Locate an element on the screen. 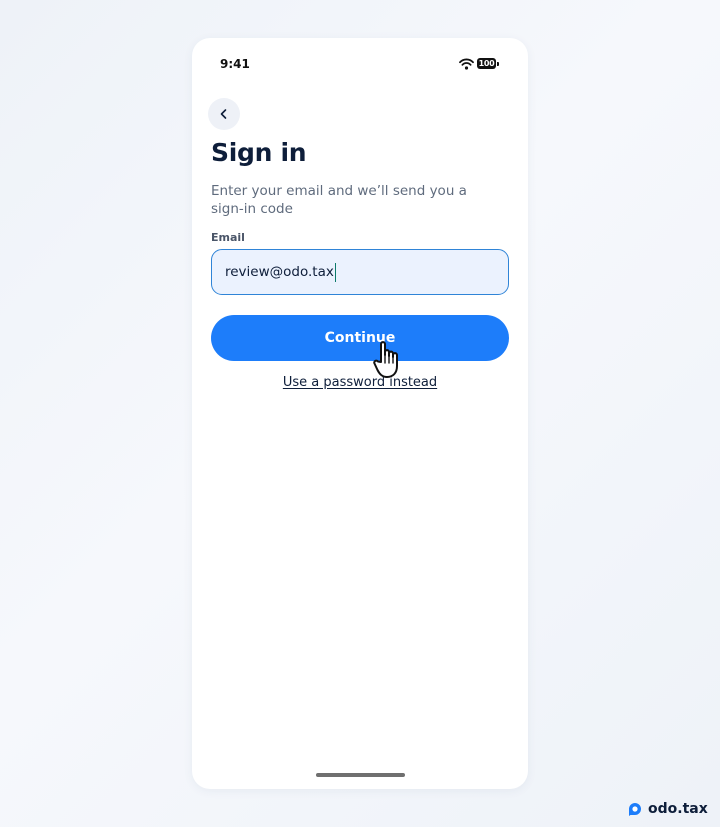 Image resolution: width=720 pixels, height=827 pixels. continue-button: Continue is located at coordinates (360, 338).